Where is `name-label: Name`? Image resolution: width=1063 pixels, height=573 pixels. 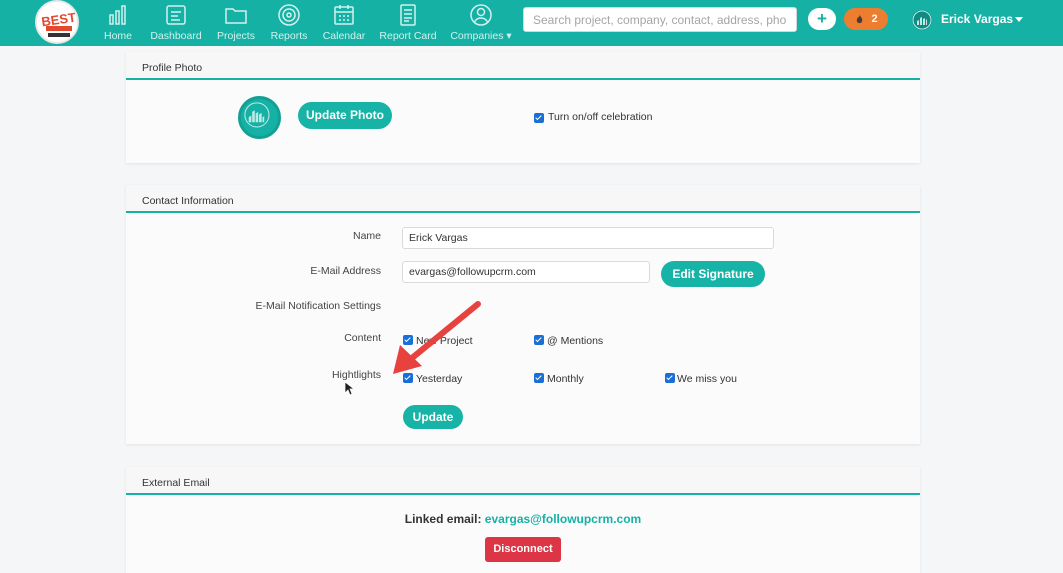 name-label: Name is located at coordinates (366, 236).